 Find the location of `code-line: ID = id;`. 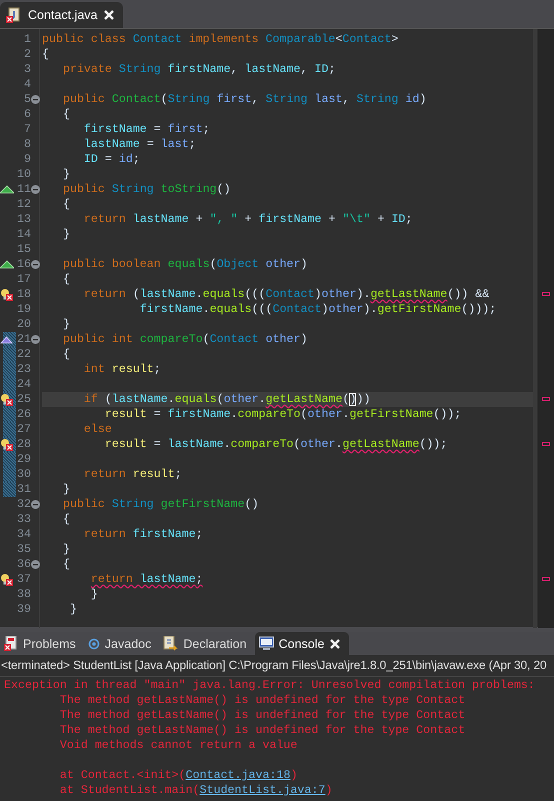

code-line: ID = id; is located at coordinates (111, 159).